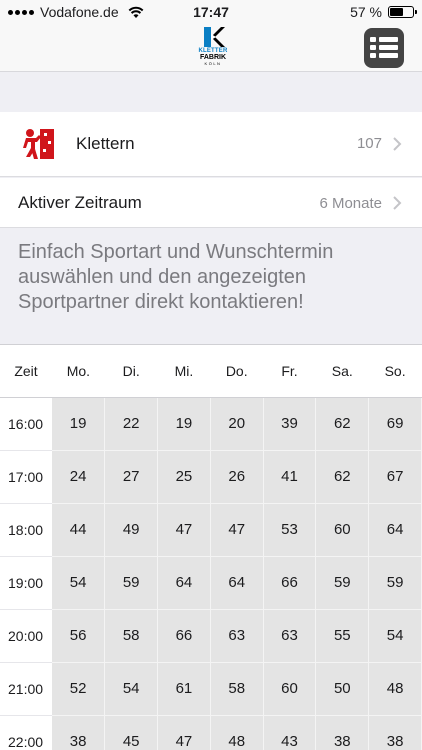 The image size is (422, 750). What do you see at coordinates (369, 143) in the screenshot?
I see `sport-count: 107` at bounding box center [369, 143].